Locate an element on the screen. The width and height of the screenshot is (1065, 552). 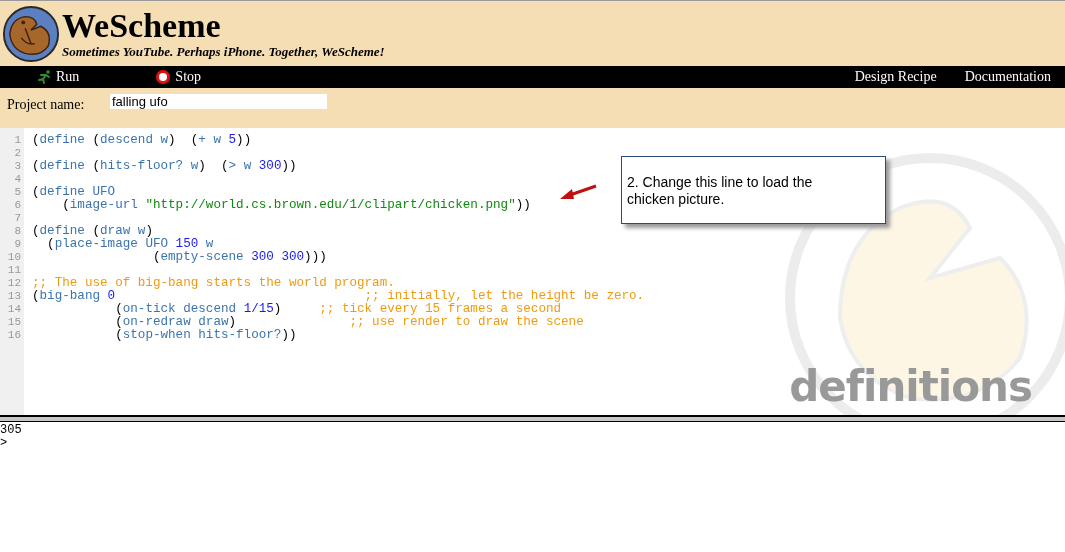
callout-note: 2. Change this line to load the chicken picture. is located at coordinates (753, 190).